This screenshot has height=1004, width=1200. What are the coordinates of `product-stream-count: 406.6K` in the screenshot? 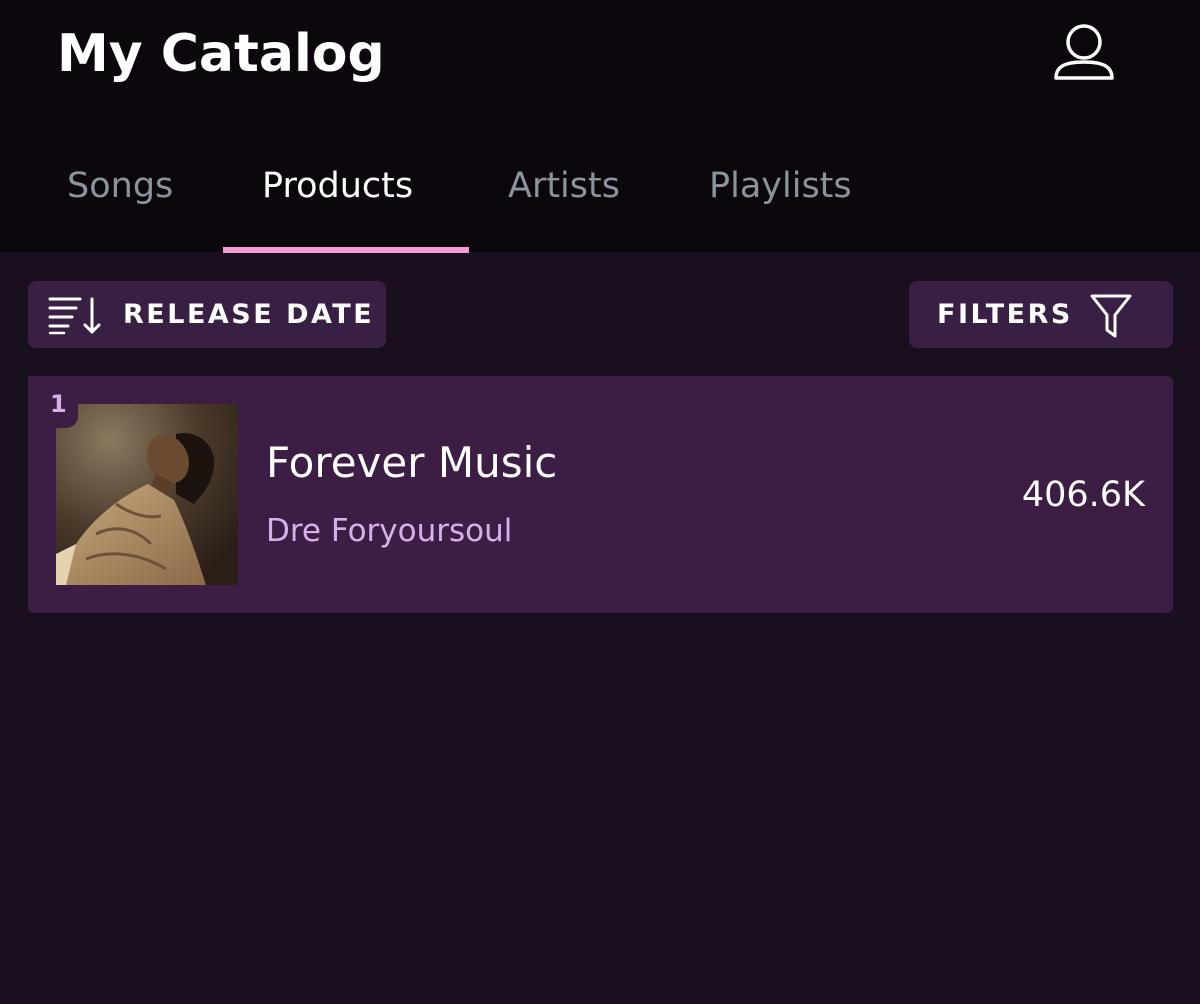 It's located at (1083, 495).